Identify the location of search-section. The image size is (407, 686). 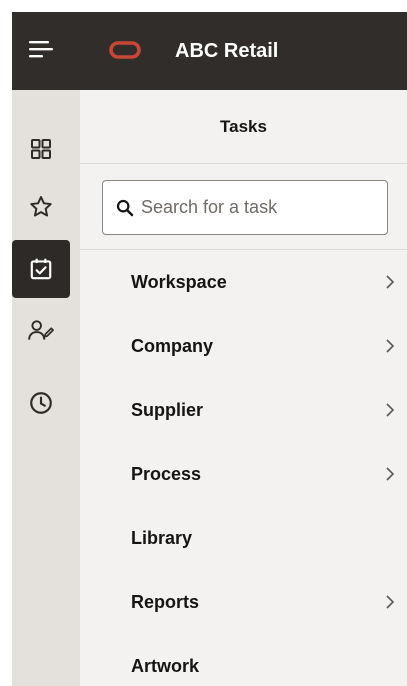
(243, 207).